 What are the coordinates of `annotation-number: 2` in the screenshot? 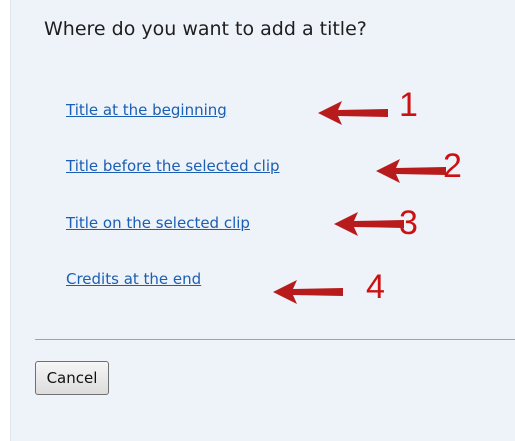 It's located at (452, 166).